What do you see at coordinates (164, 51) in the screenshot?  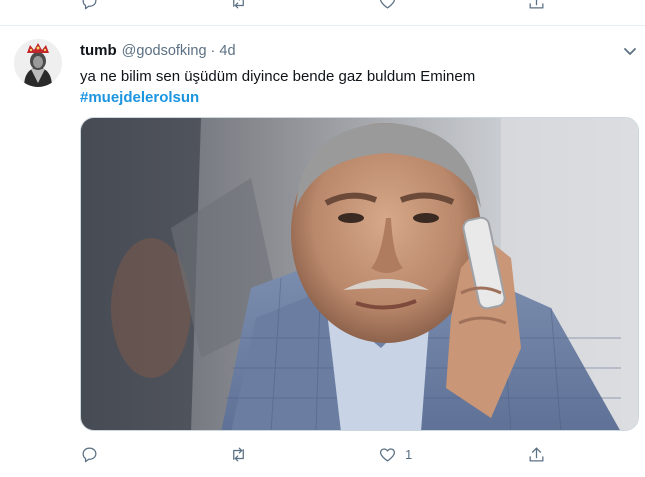 I see `user-handle: @godsofking` at bounding box center [164, 51].